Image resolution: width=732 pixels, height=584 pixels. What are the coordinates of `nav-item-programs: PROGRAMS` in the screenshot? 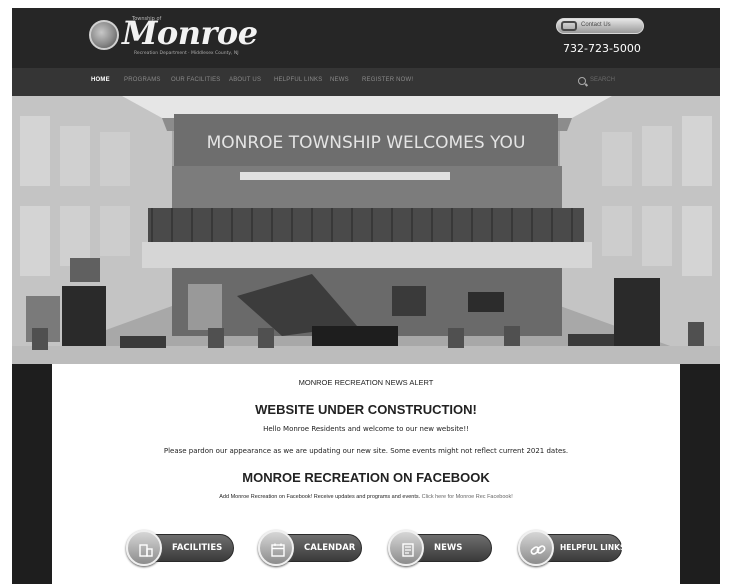 It's located at (142, 80).